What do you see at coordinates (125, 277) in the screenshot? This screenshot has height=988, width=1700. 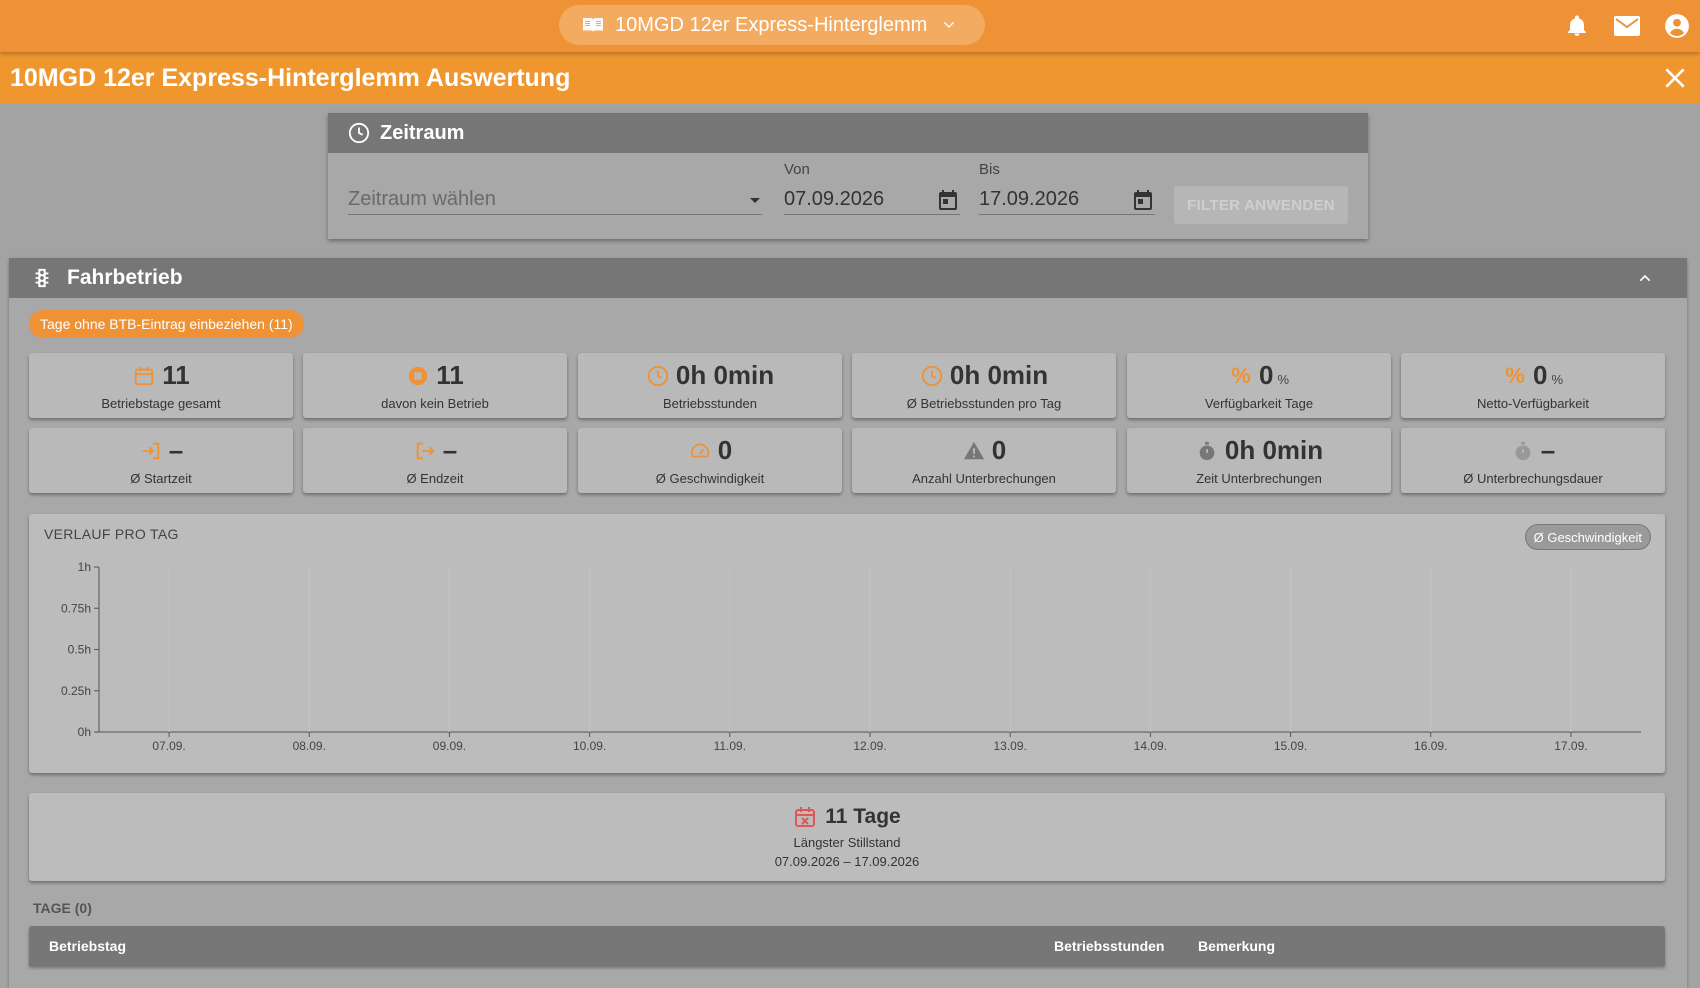 I see `fahrbetrieb-title: Fahrbetrieb` at bounding box center [125, 277].